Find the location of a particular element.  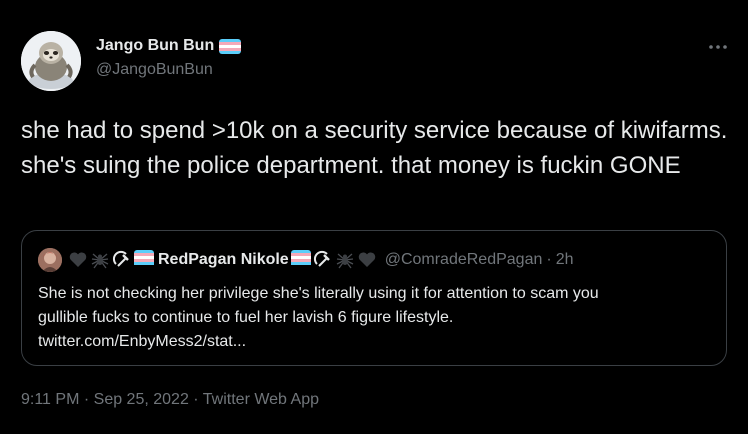

tweet-time: 9:11 PM is located at coordinates (50, 399).